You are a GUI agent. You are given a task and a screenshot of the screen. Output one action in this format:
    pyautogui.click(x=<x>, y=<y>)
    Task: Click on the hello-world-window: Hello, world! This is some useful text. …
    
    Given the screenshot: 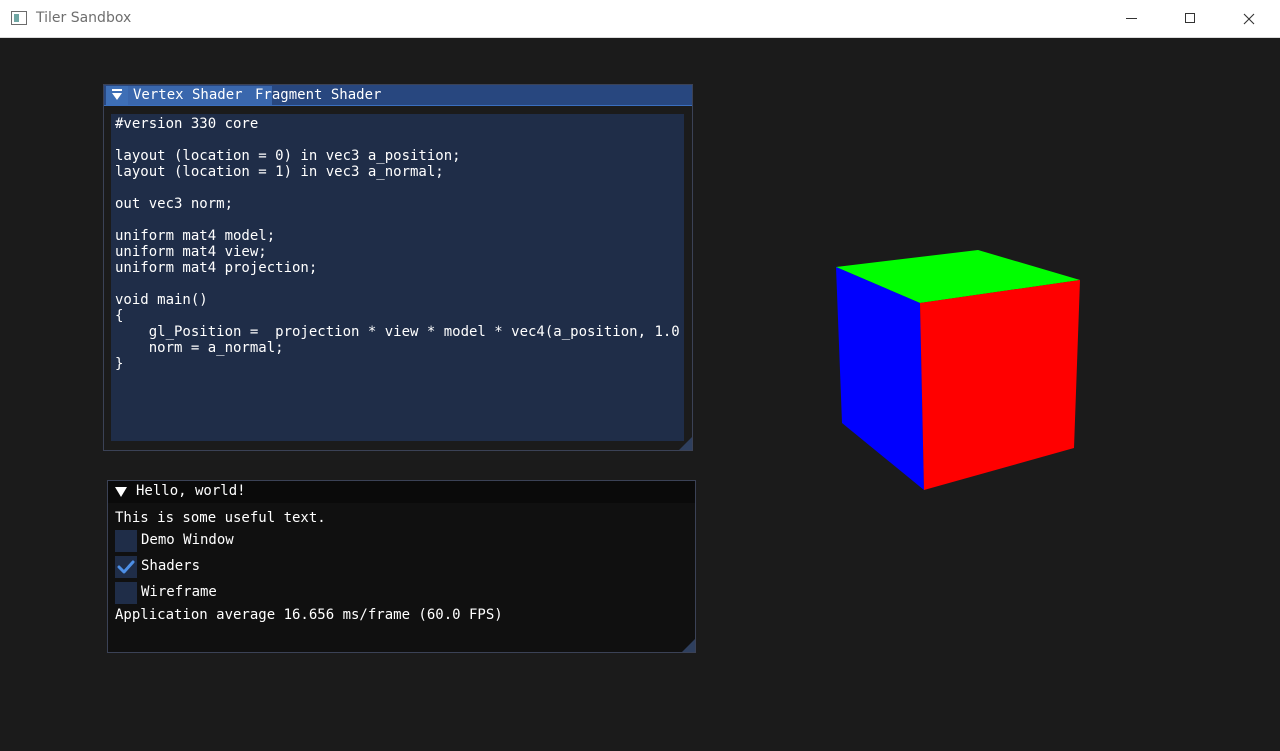 What is the action you would take?
    pyautogui.click(x=401, y=566)
    